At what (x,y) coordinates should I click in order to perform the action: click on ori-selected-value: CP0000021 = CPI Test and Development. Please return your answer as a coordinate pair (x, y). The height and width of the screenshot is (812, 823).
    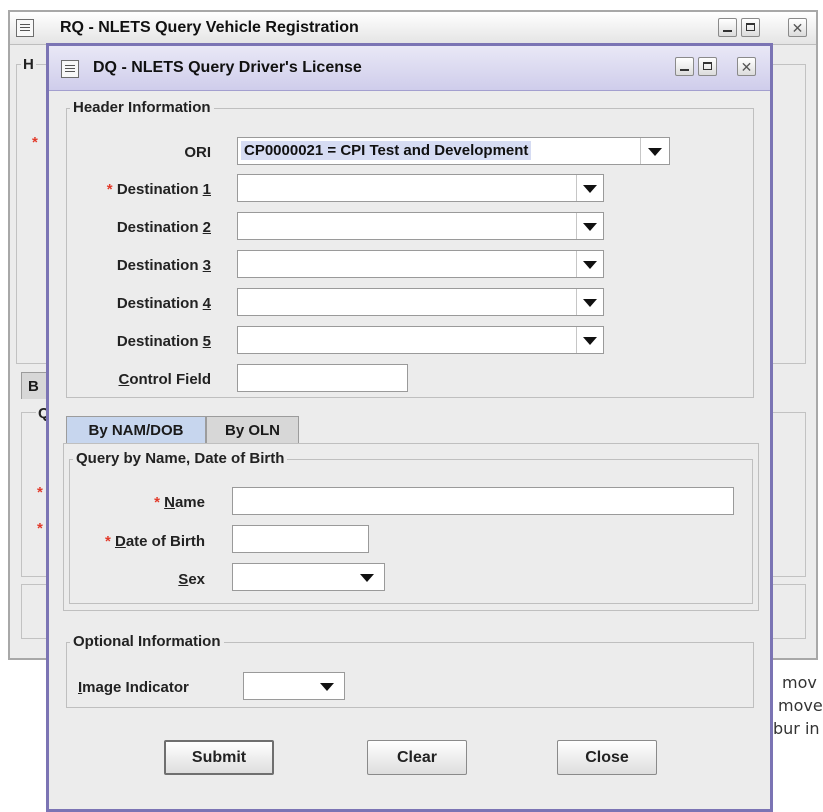
    Looking at the image, I should click on (386, 150).